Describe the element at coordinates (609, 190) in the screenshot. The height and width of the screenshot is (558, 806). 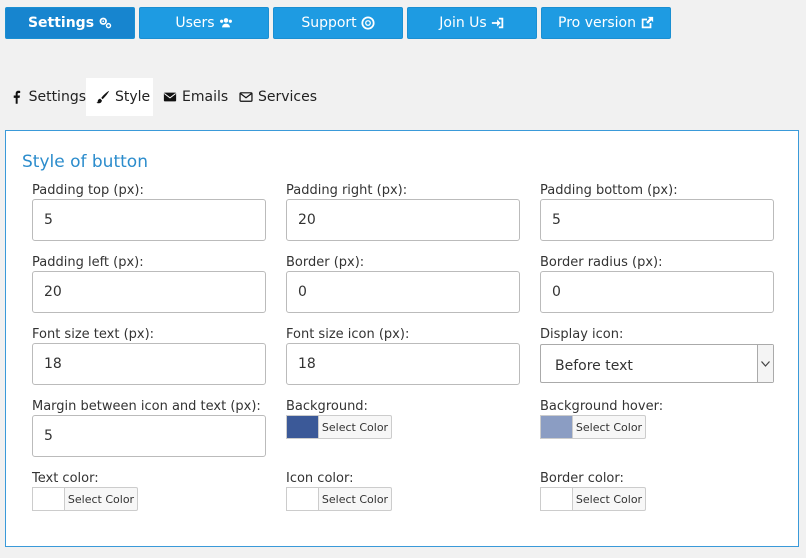
I see `padding-bottom-label: Padding bottom (px):` at that location.